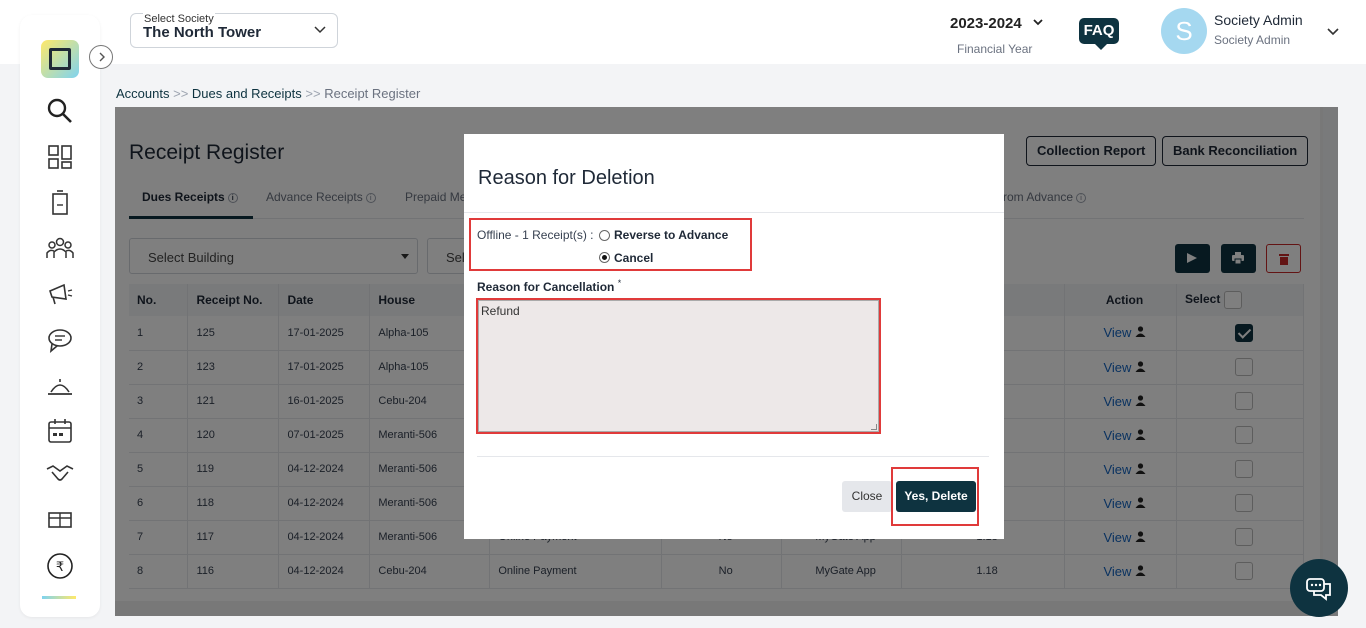 Image resolution: width=1366 pixels, height=628 pixels. I want to click on dashboard-icon, so click(60, 157).